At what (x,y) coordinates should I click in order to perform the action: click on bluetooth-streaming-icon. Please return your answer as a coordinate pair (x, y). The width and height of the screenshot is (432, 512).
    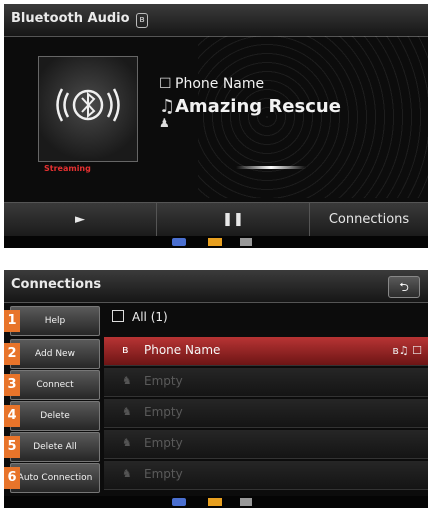
    Looking at the image, I should click on (88, 105).